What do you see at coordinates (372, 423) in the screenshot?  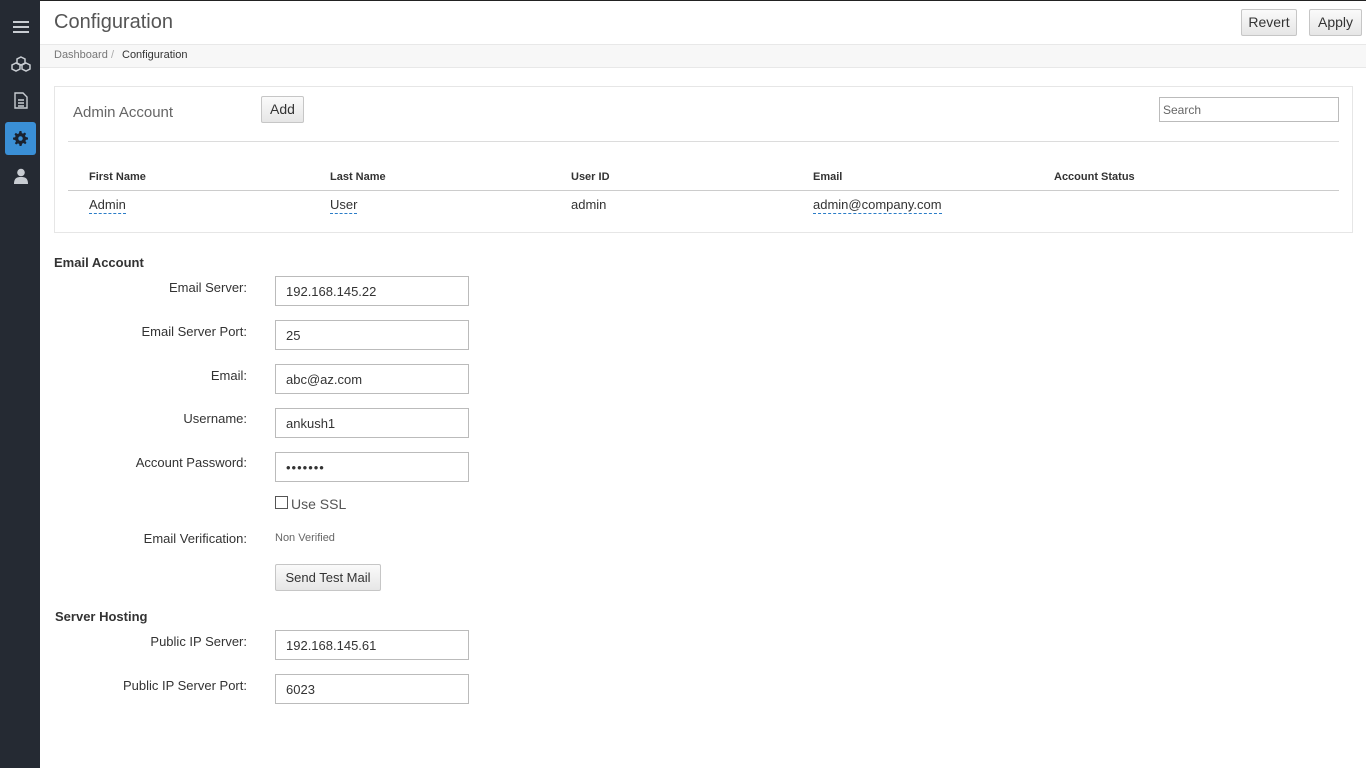 I see `username-input` at bounding box center [372, 423].